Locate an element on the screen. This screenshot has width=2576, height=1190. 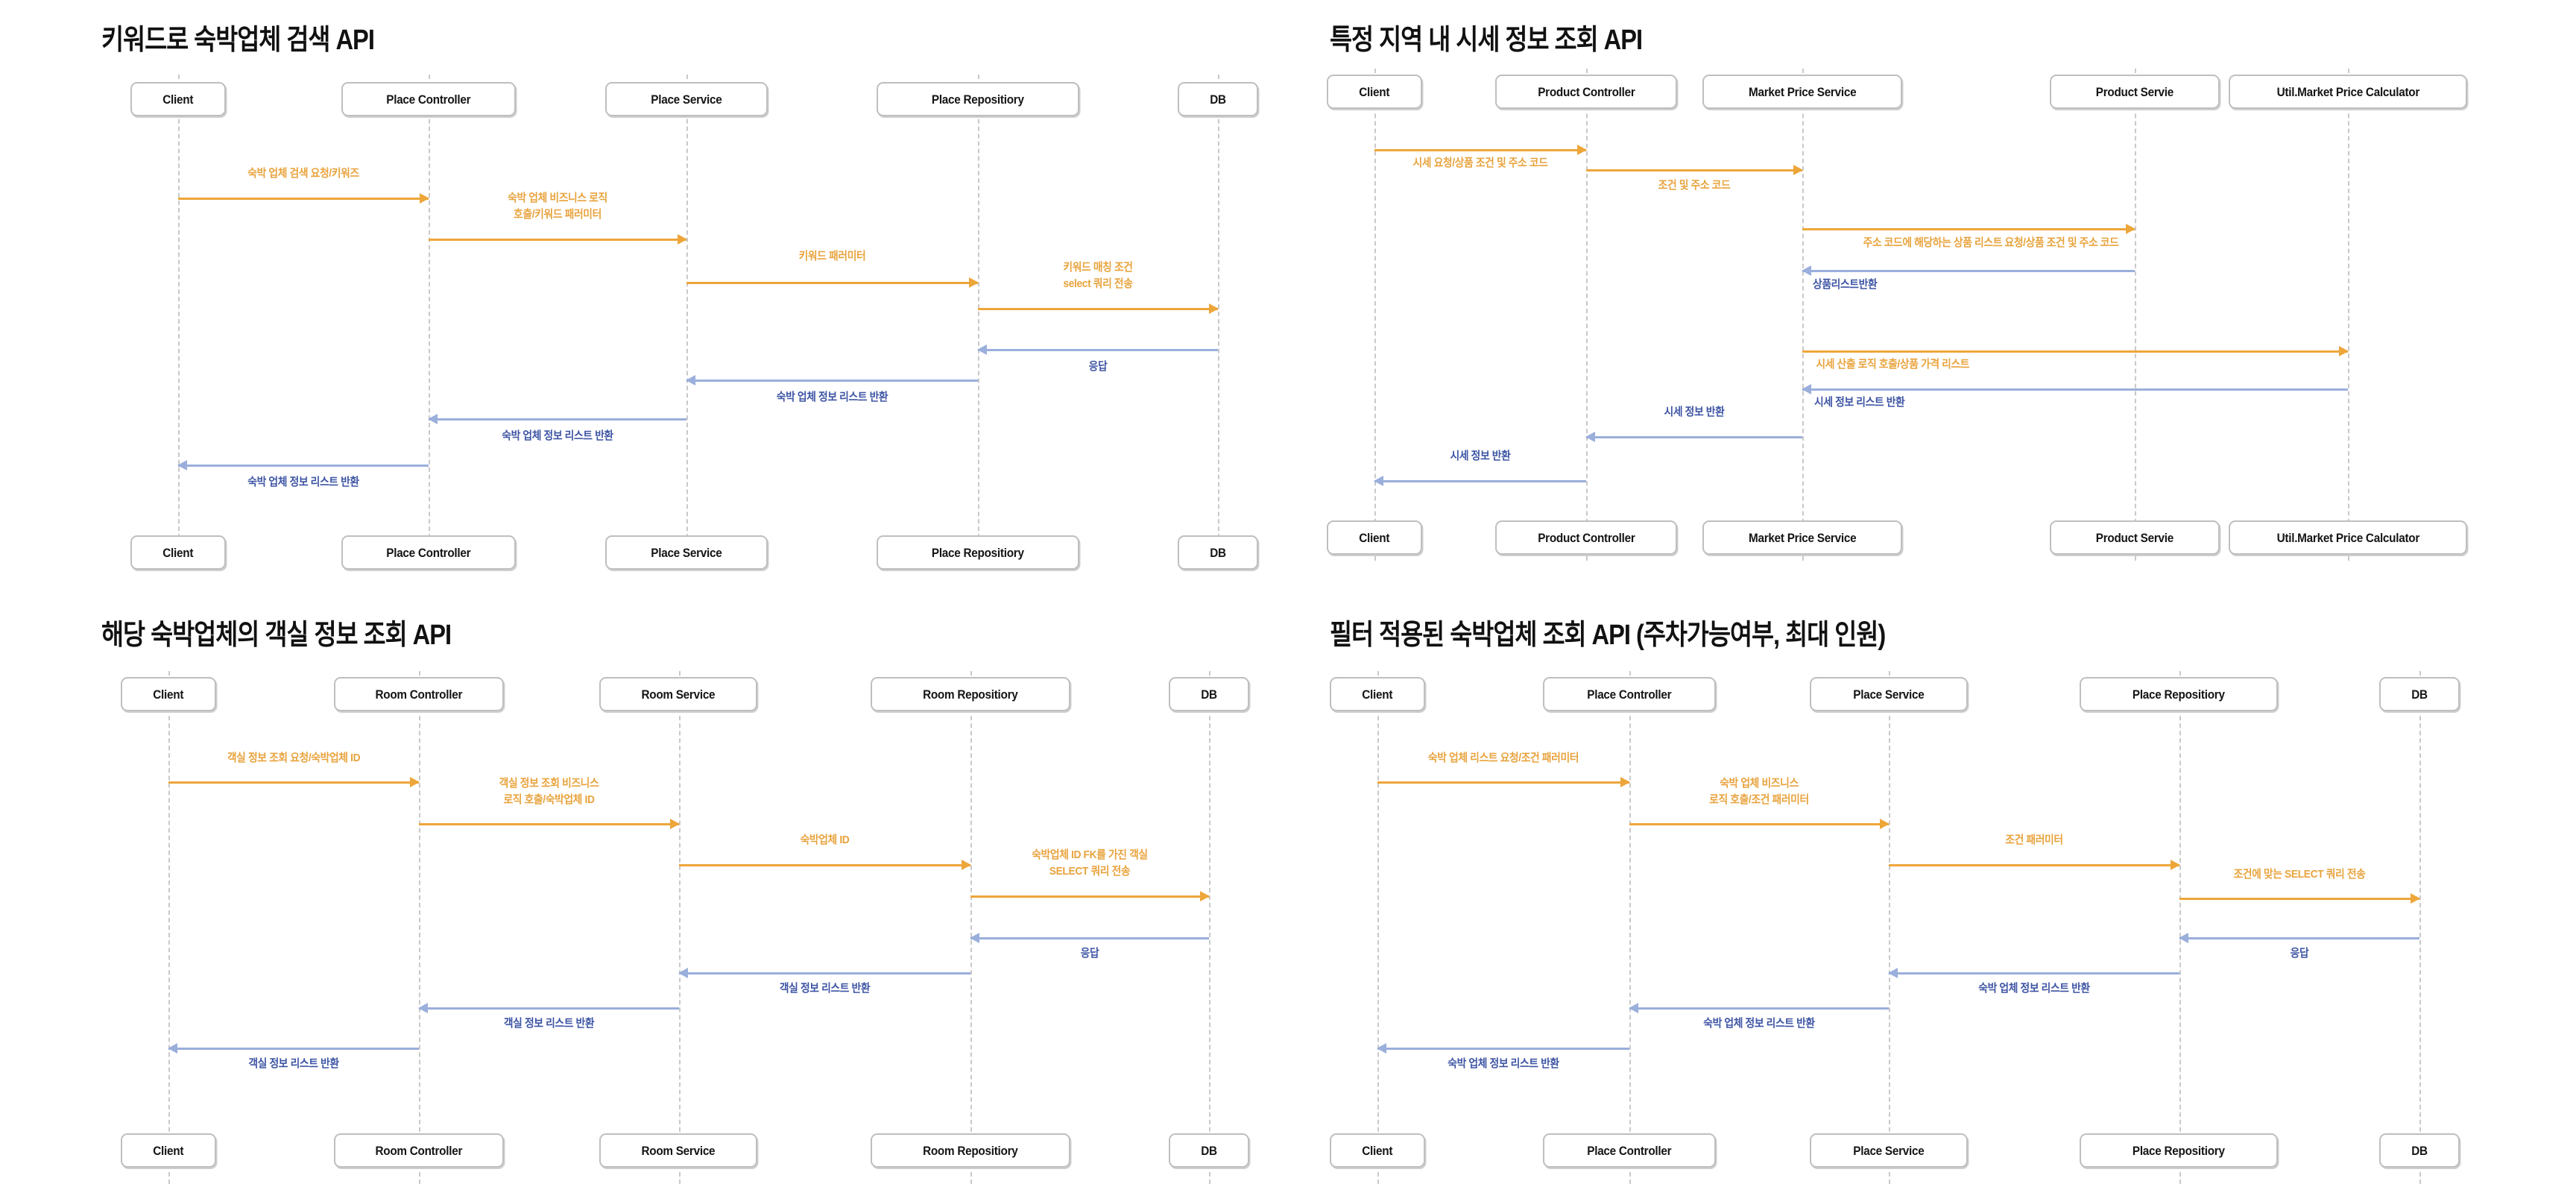
message-label: 주소 코드에 해당하는 상품 리스트 요청/상품 조건 및 주소 코드 is located at coordinates (1991, 242).